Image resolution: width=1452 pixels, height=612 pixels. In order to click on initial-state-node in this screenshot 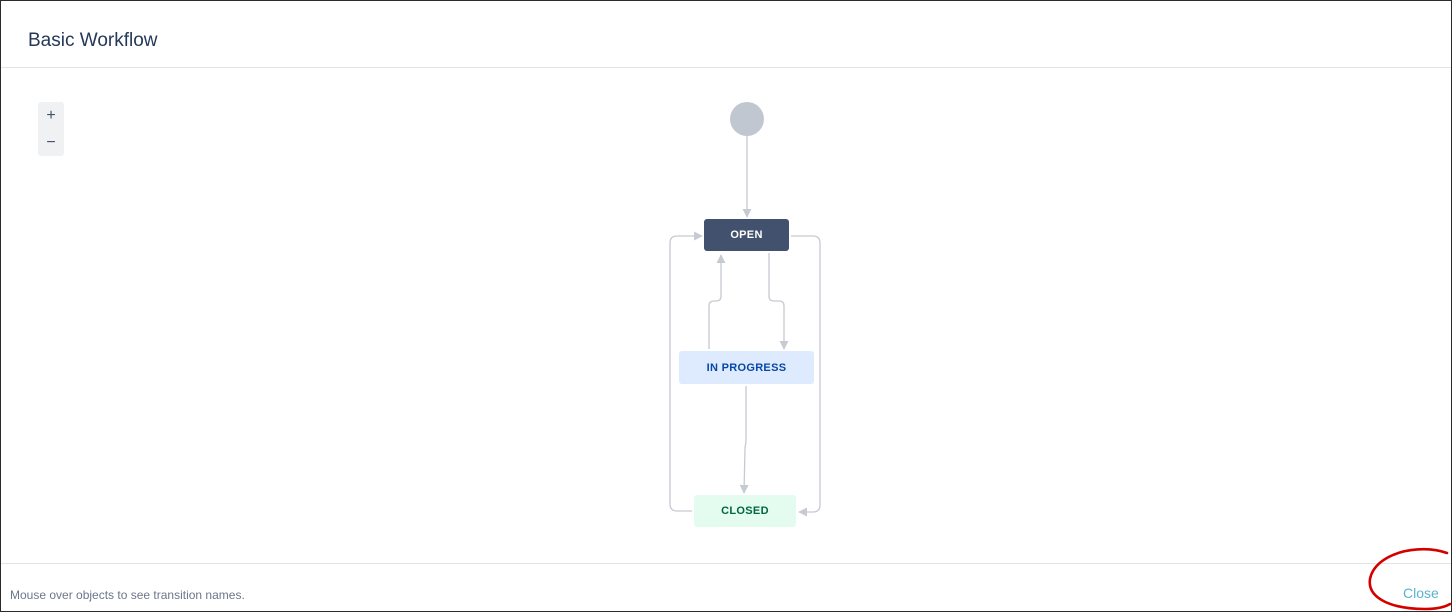, I will do `click(747, 119)`.